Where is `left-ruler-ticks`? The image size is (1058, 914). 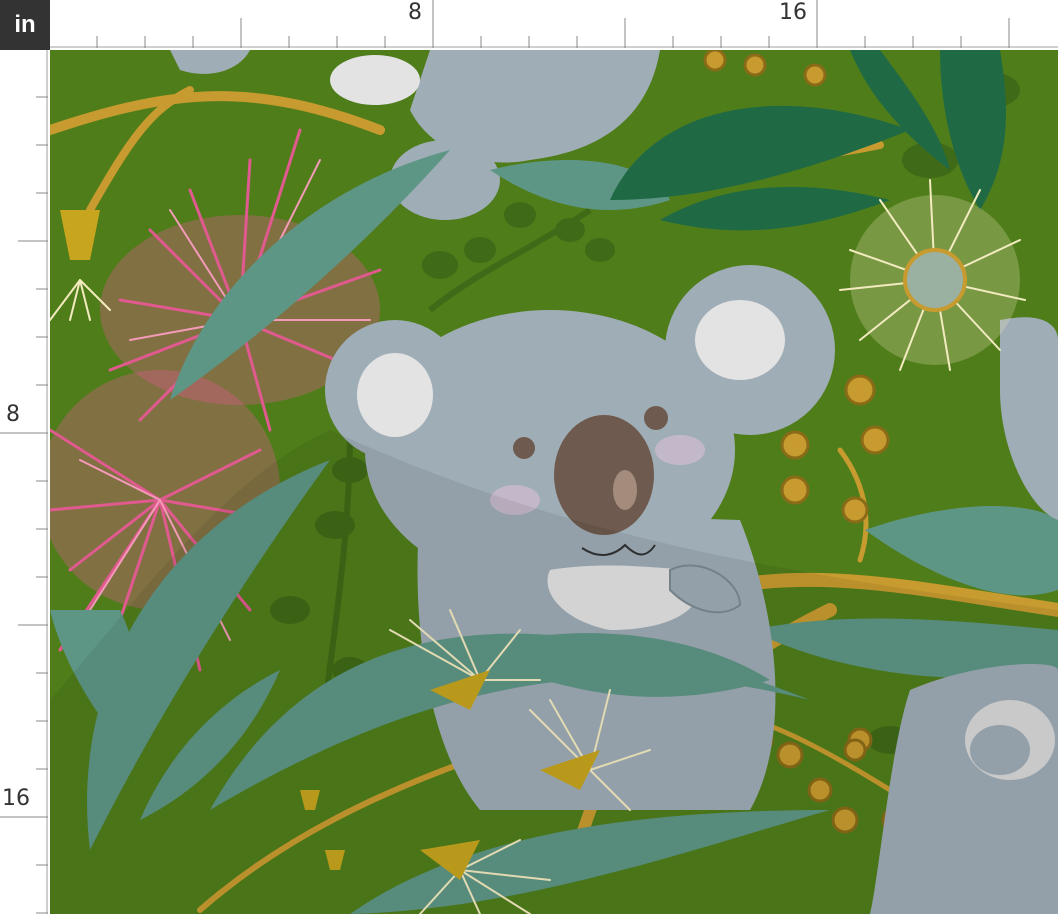
left-ruler-ticks is located at coordinates (24, 505).